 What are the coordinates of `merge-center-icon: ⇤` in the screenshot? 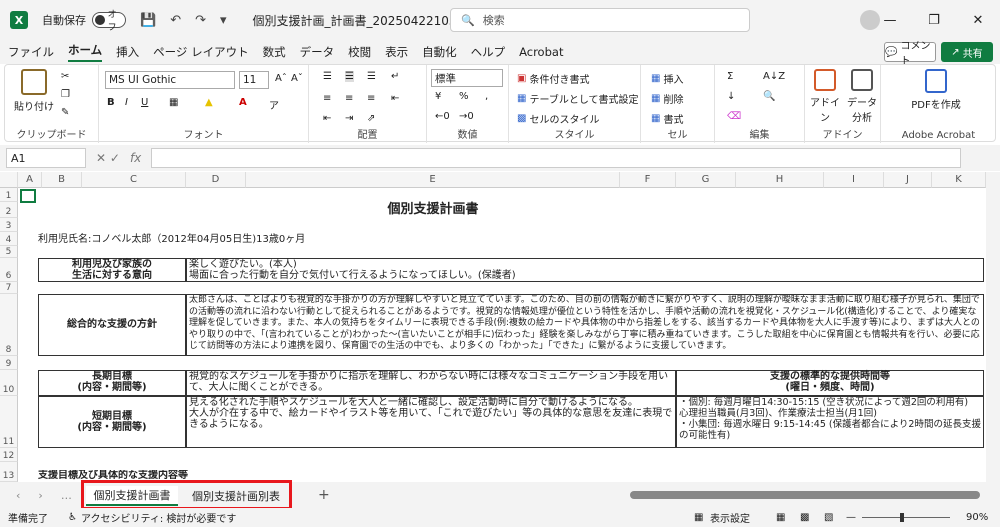 It's located at (395, 98).